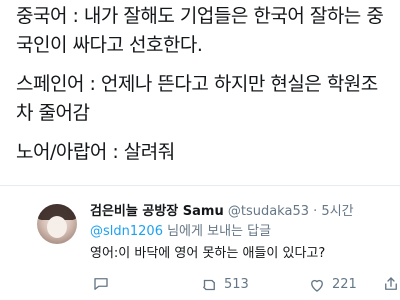 Image resolution: width=400 pixels, height=300 pixels. I want to click on avatar-face, so click(57, 227).